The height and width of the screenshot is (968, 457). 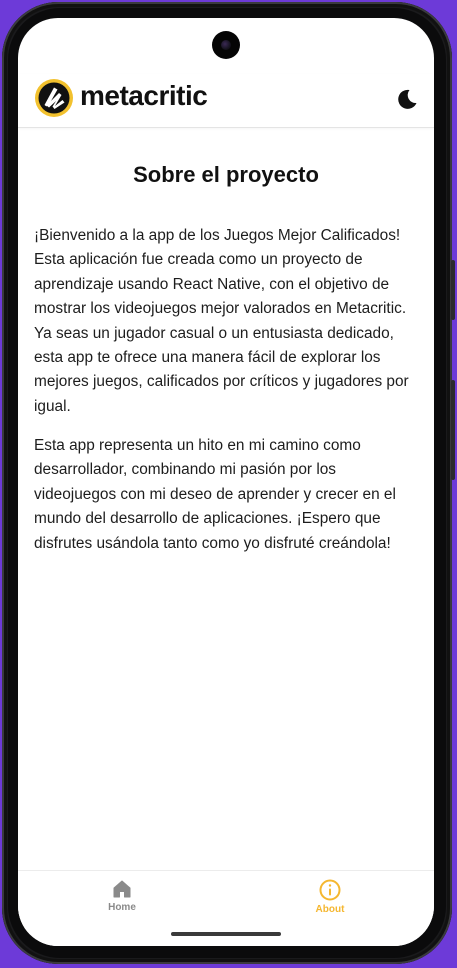 I want to click on power-button, so click(x=453, y=430).